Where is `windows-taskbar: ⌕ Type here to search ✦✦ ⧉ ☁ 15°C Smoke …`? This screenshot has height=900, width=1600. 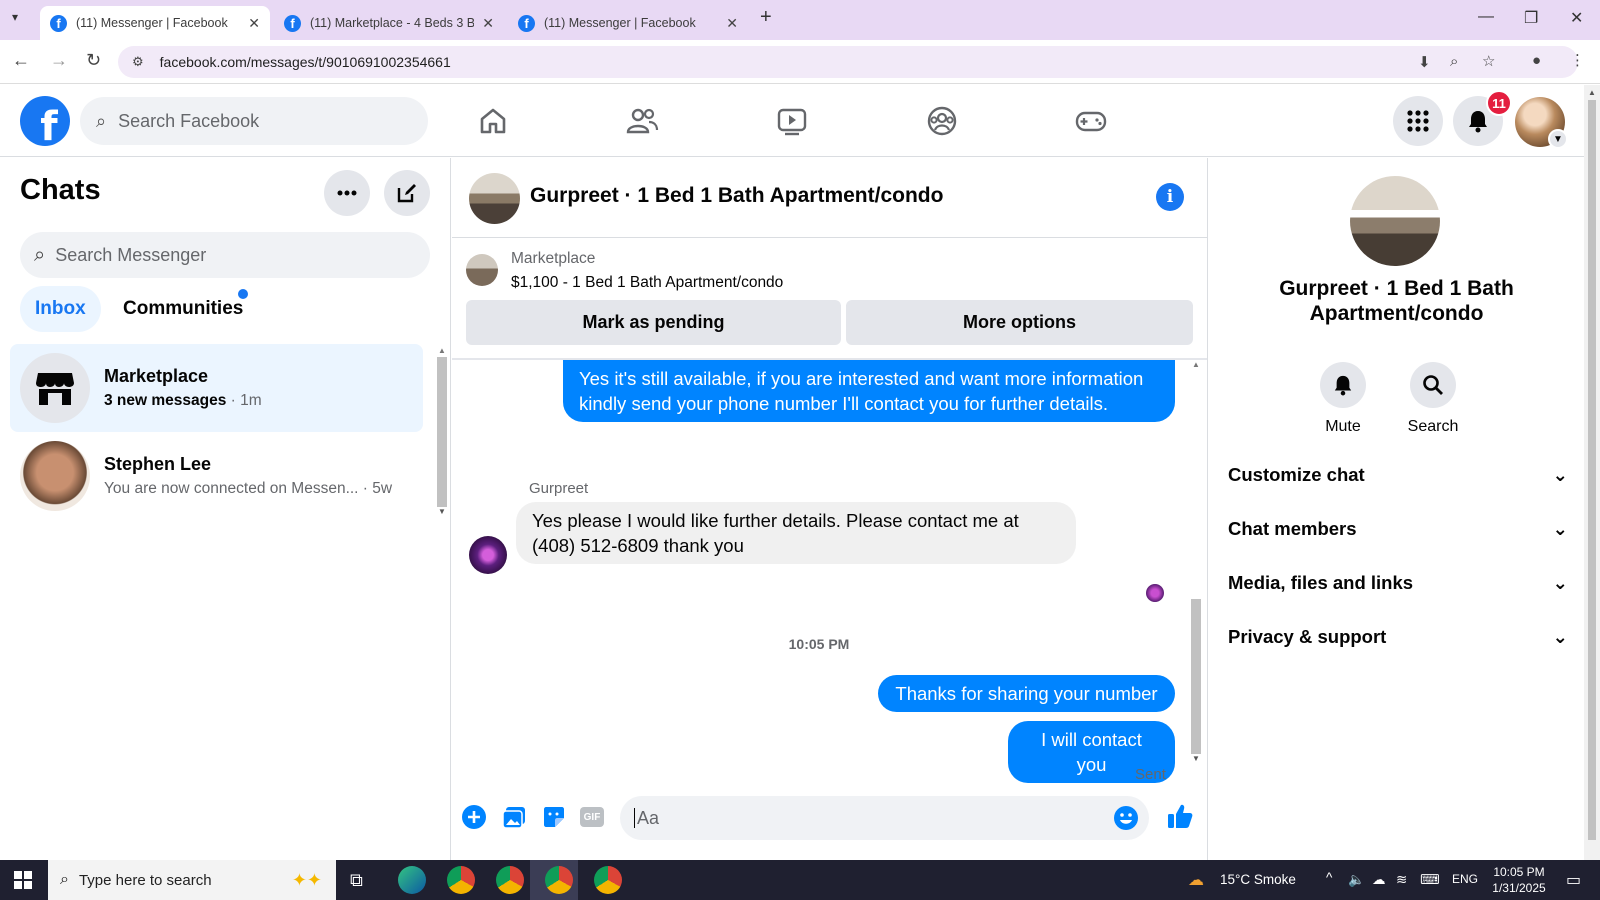 windows-taskbar: ⌕ Type here to search ✦✦ ⧉ ☁ 15°C Smoke … is located at coordinates (800, 880).